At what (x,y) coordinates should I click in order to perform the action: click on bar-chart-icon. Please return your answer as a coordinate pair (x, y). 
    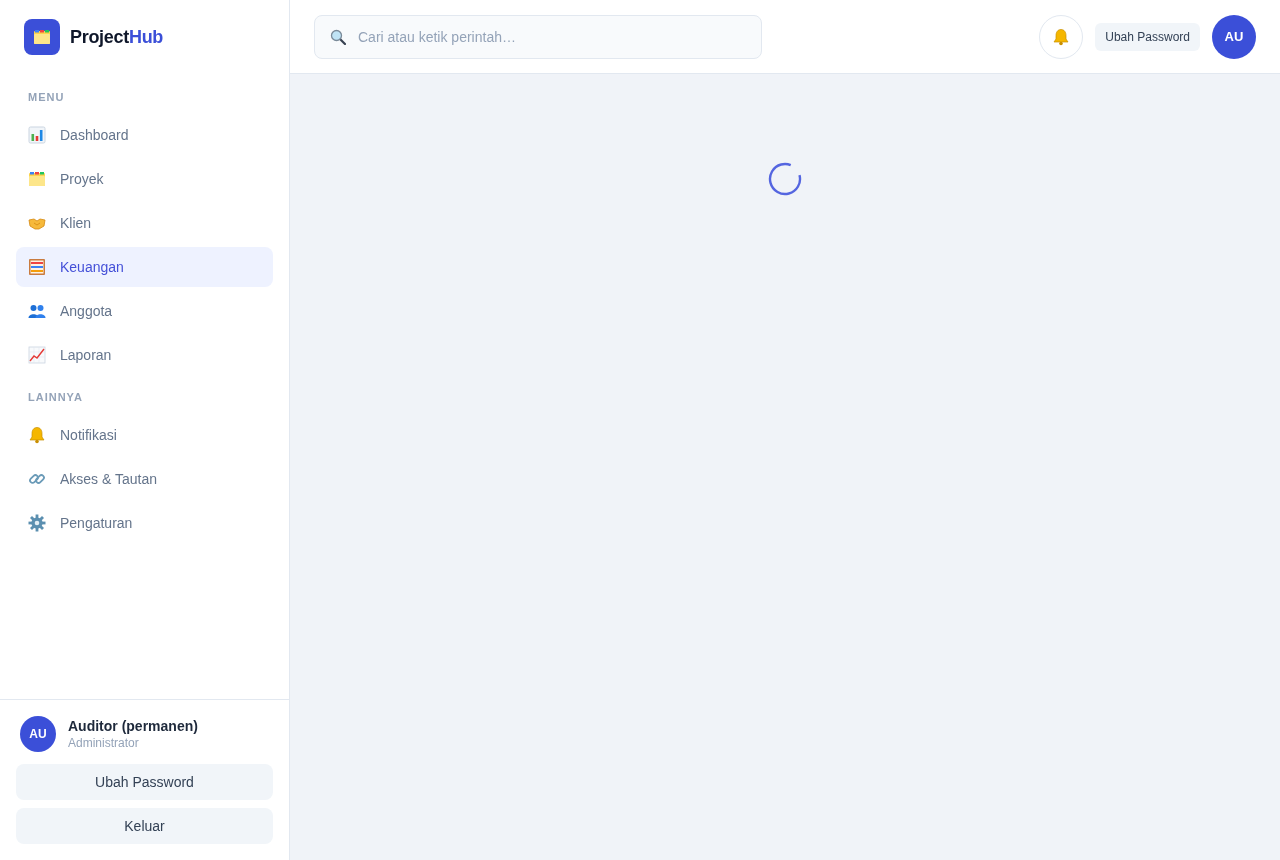
    Looking at the image, I should click on (37, 135).